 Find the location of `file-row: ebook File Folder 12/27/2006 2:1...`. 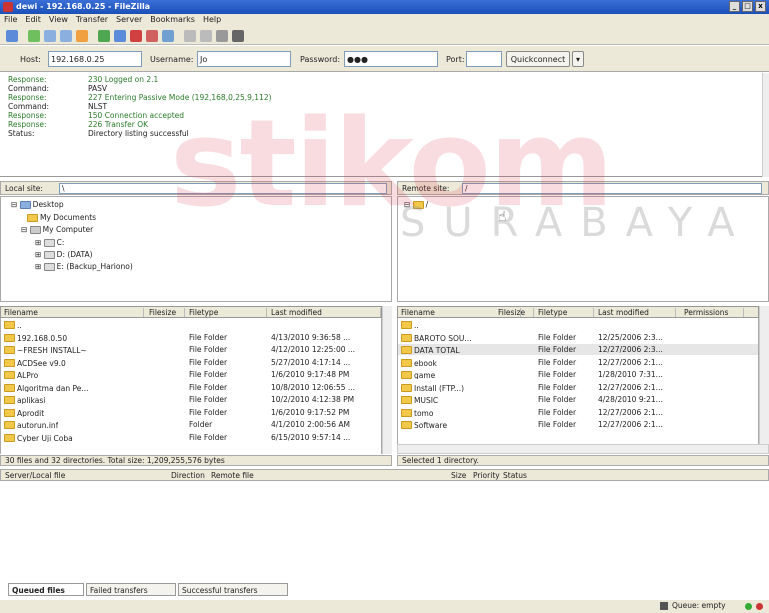

file-row: ebook File Folder 12/27/2006 2:1... is located at coordinates (578, 362).